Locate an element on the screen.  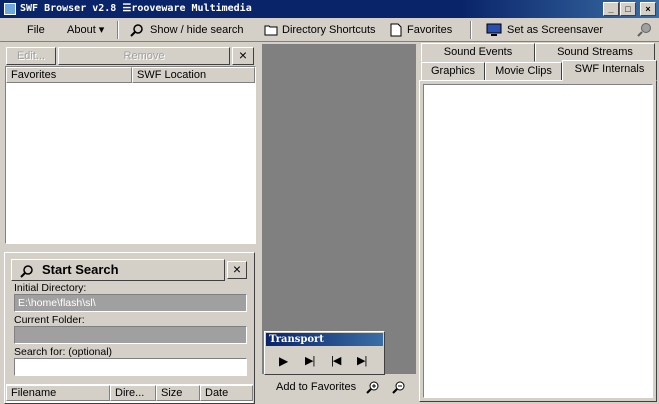
tab-graphics: Graphics is located at coordinates (453, 71).